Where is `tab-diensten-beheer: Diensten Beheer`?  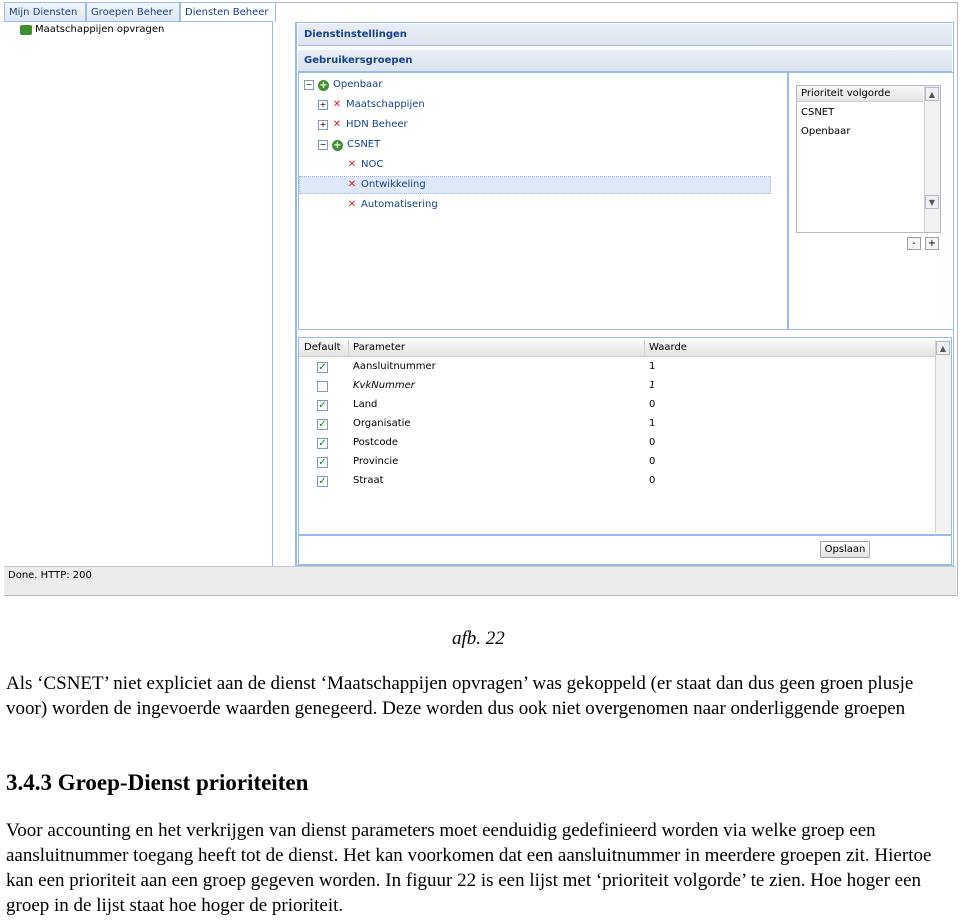
tab-diensten-beheer: Diensten Beheer is located at coordinates (228, 12).